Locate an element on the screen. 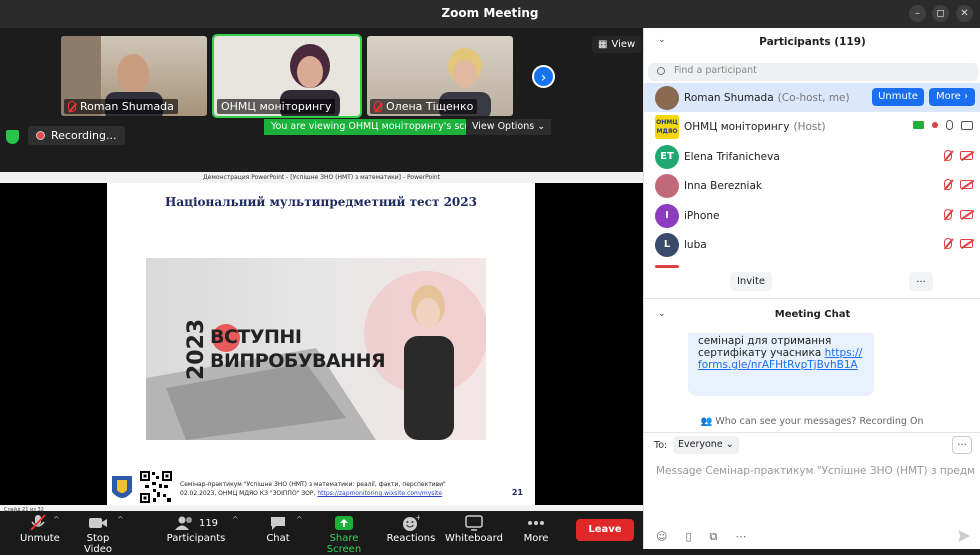 Image resolution: width=980 pixels, height=555 pixels. view-button: ▦ View is located at coordinates (617, 44).